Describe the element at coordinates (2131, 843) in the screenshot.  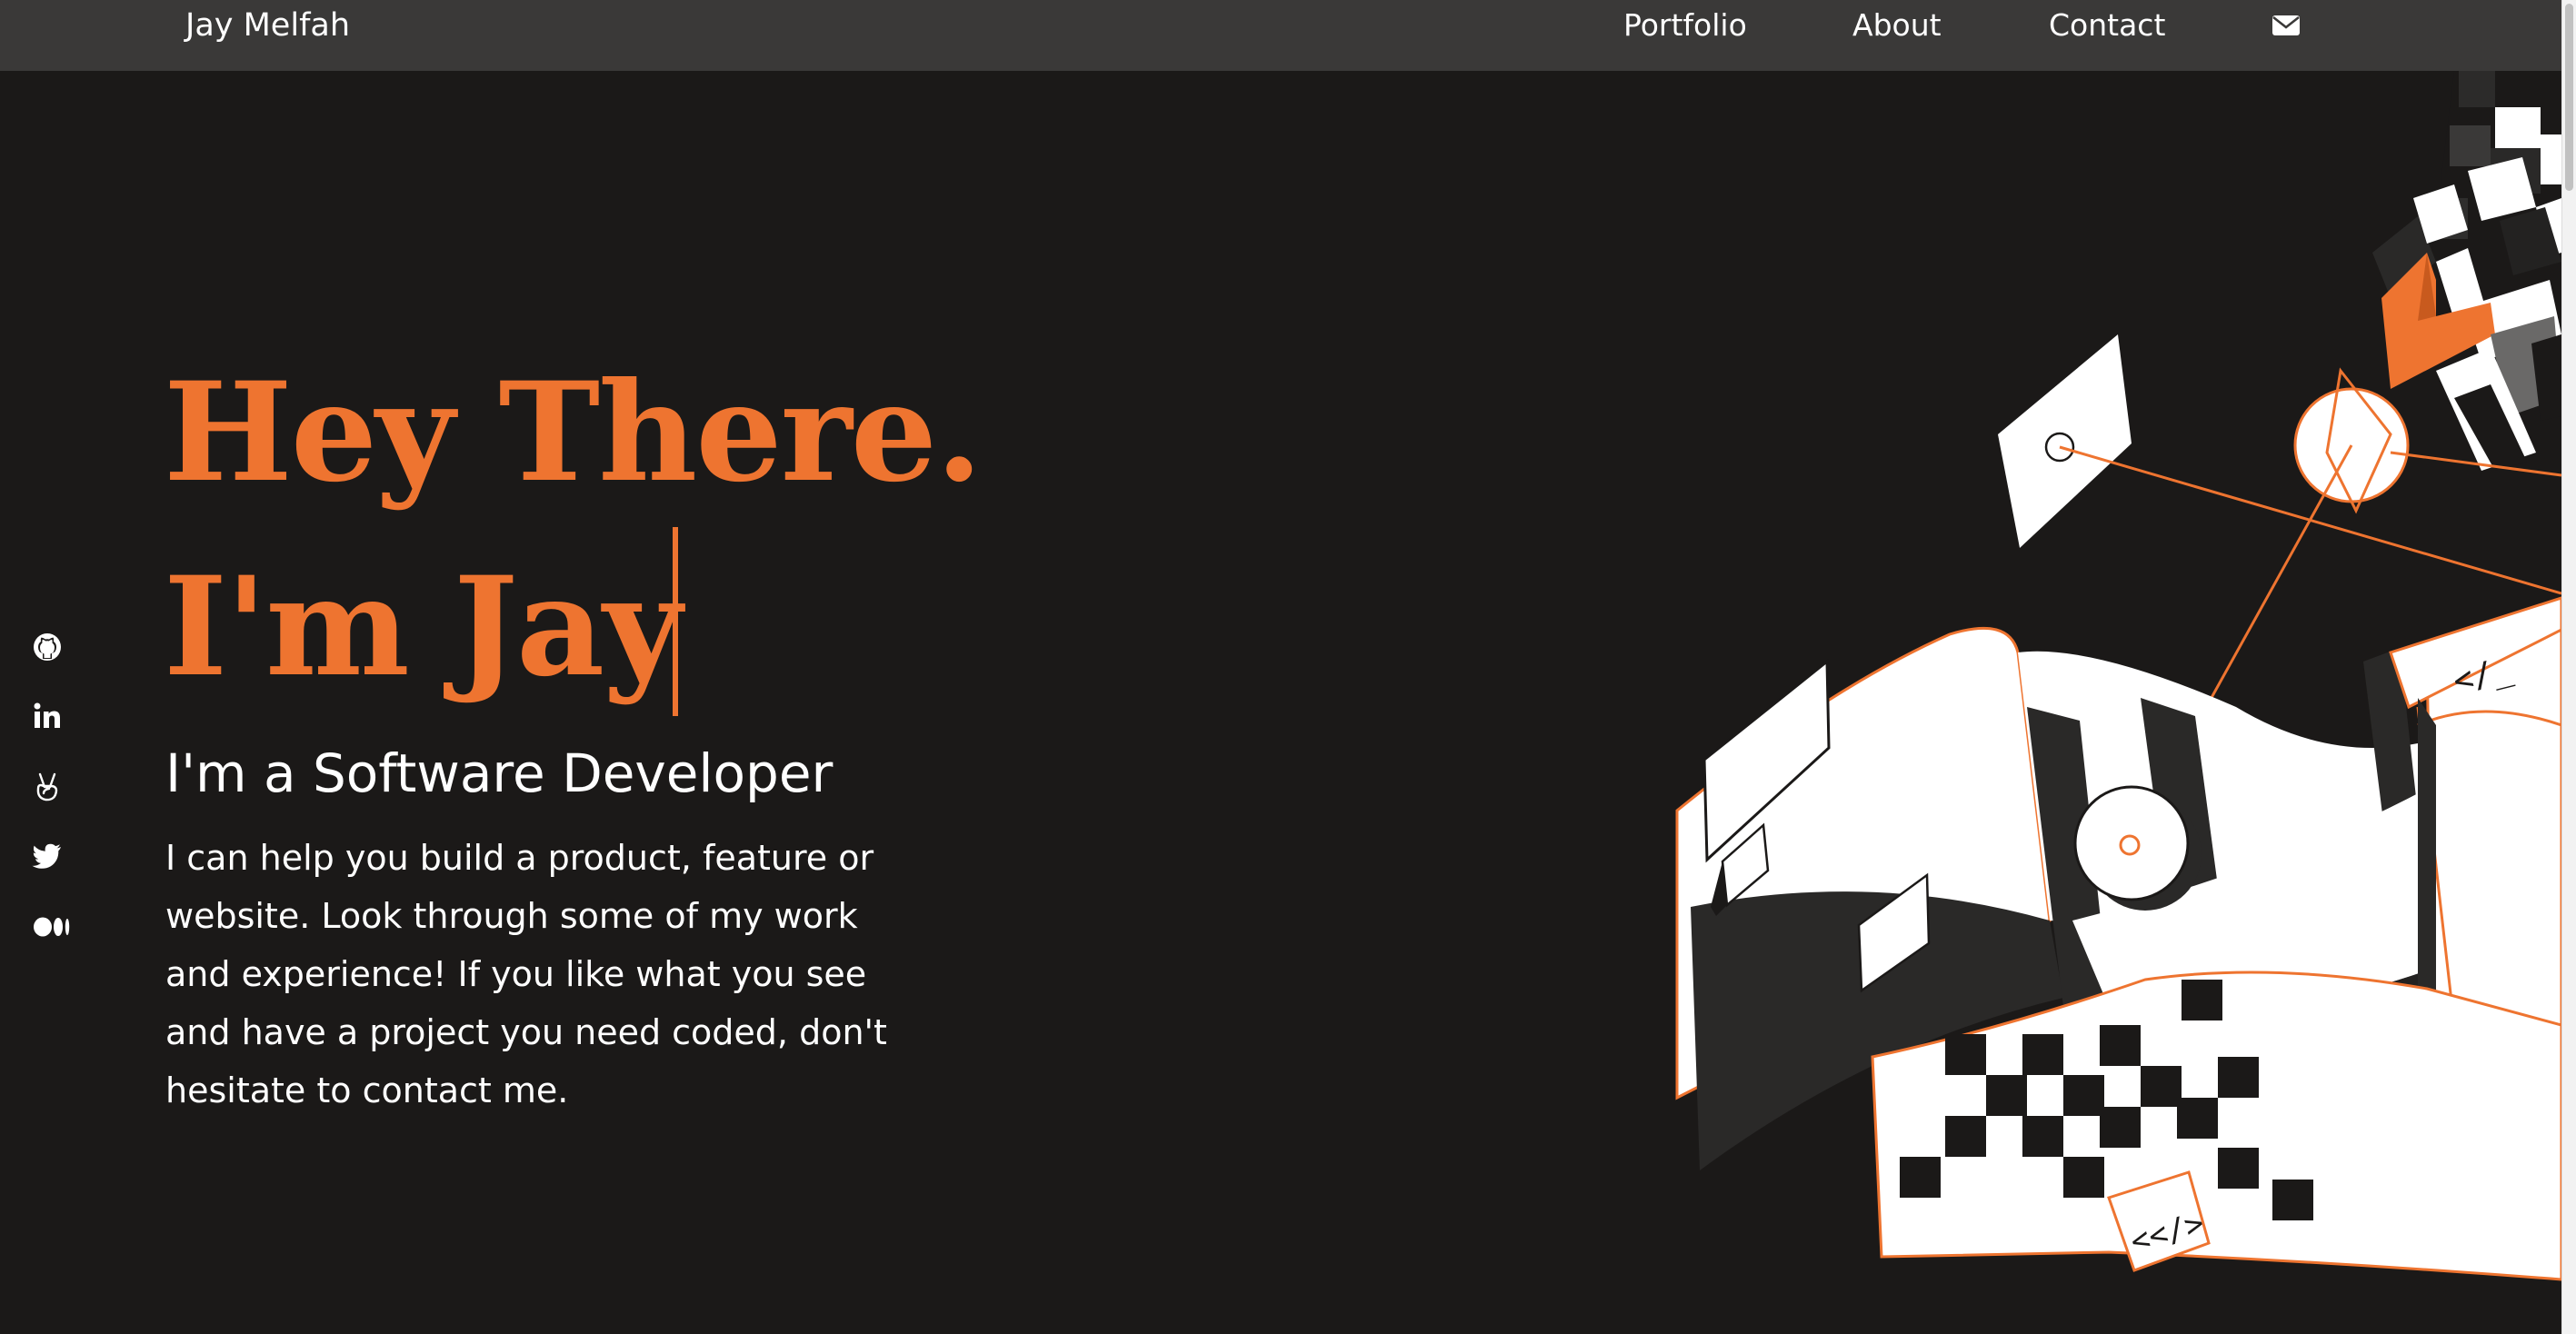
I see `node-circle` at that location.